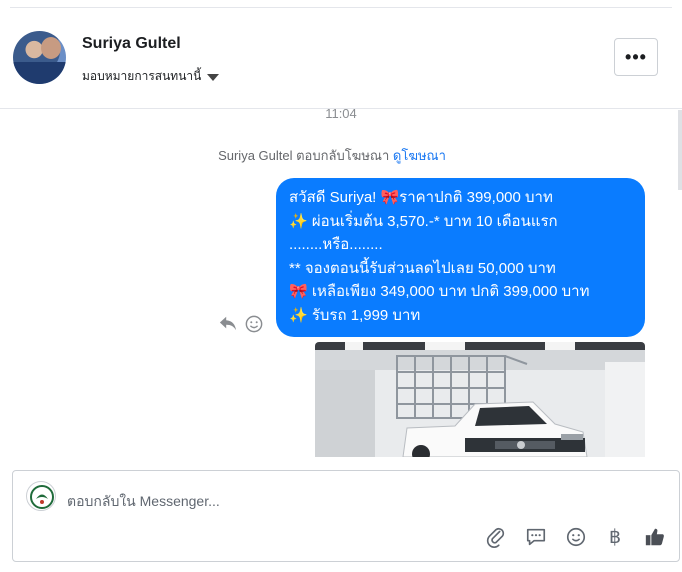 This screenshot has height=572, width=682. I want to click on baht-icon: ฿, so click(615, 537).